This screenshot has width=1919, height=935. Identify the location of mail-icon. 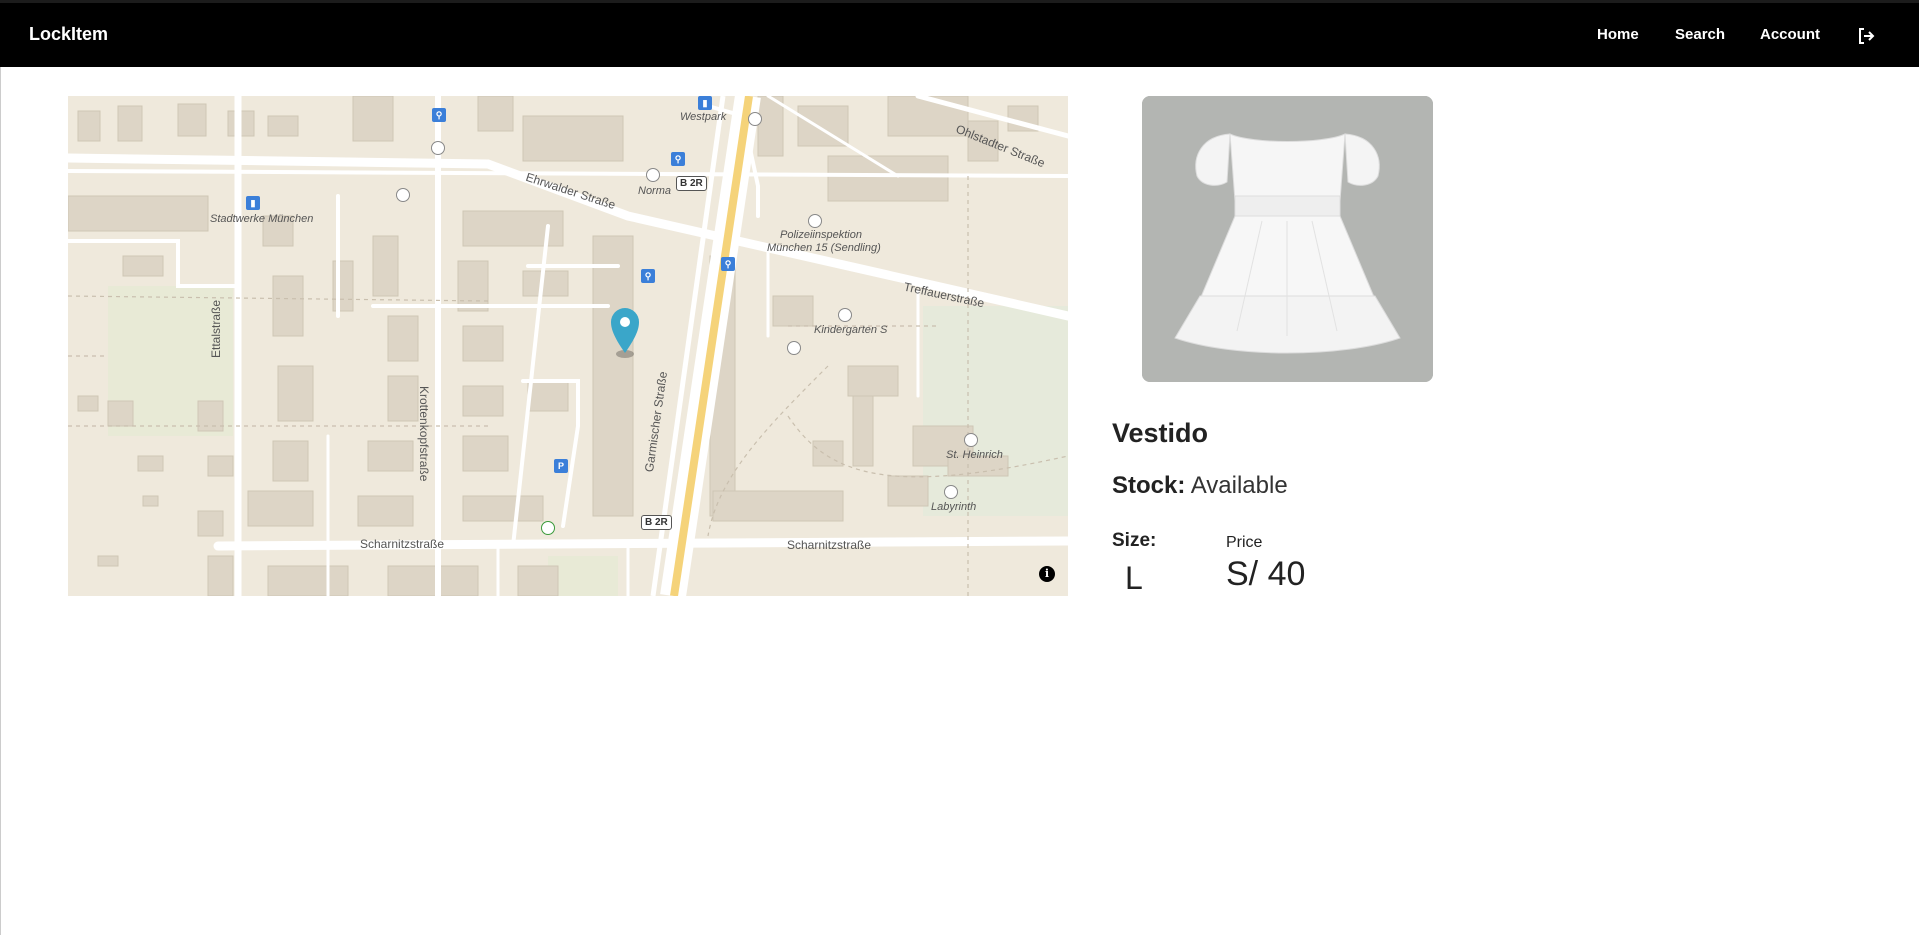
(403, 195).